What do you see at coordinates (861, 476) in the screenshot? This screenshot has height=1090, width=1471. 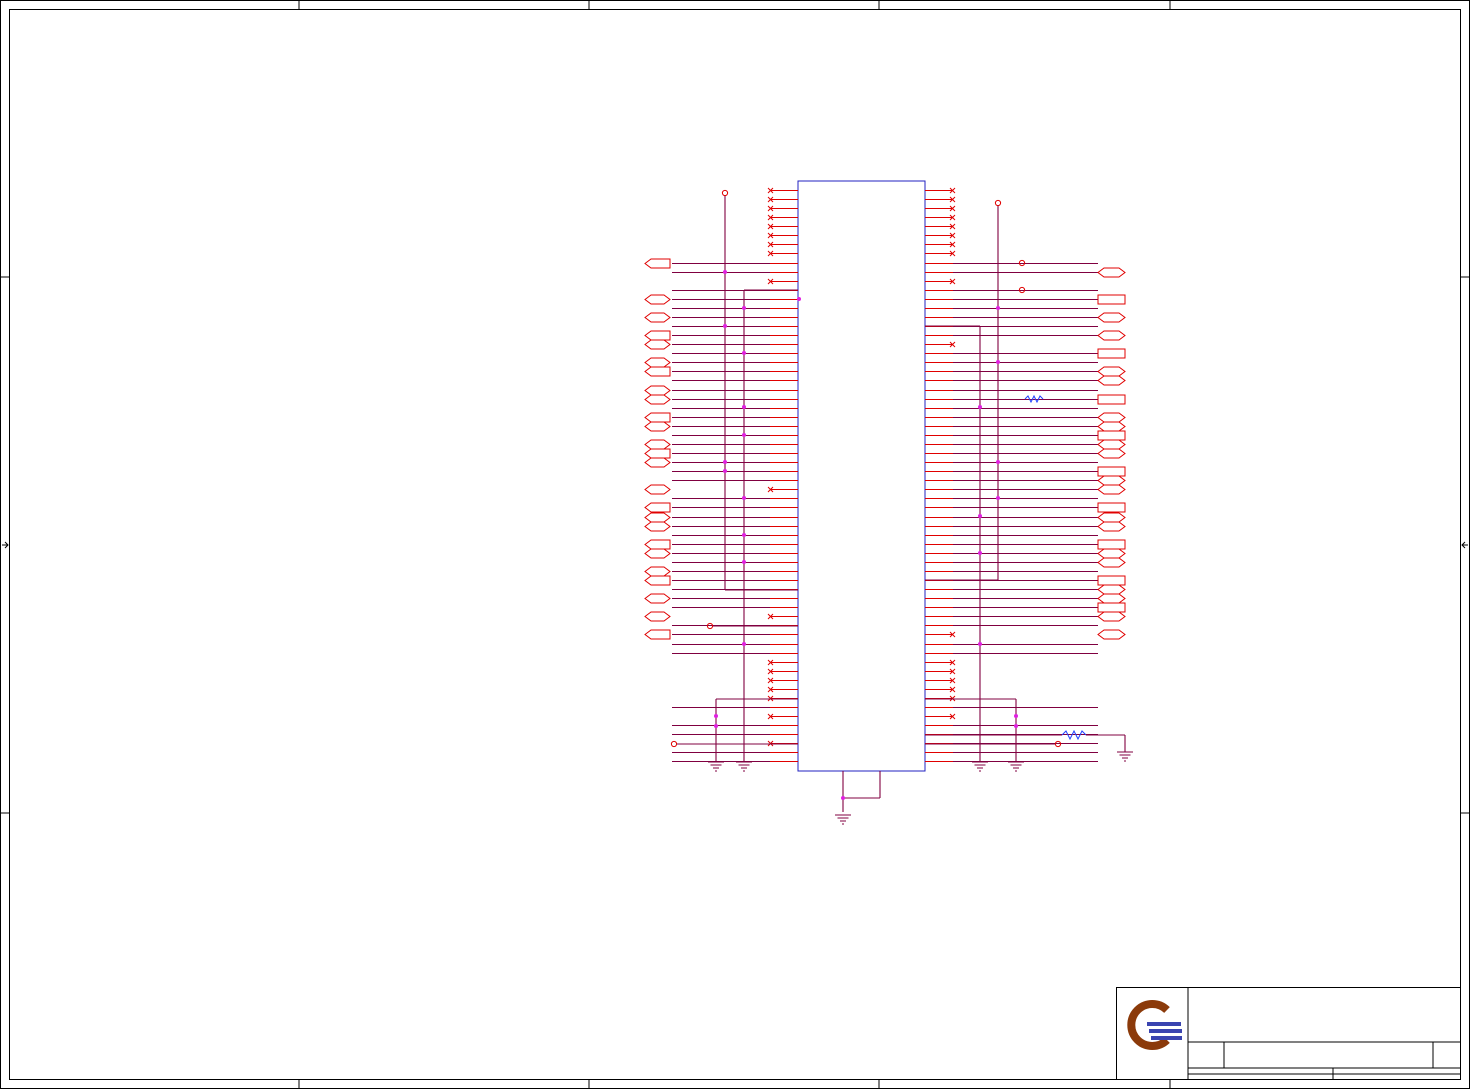 I see `ic-body` at bounding box center [861, 476].